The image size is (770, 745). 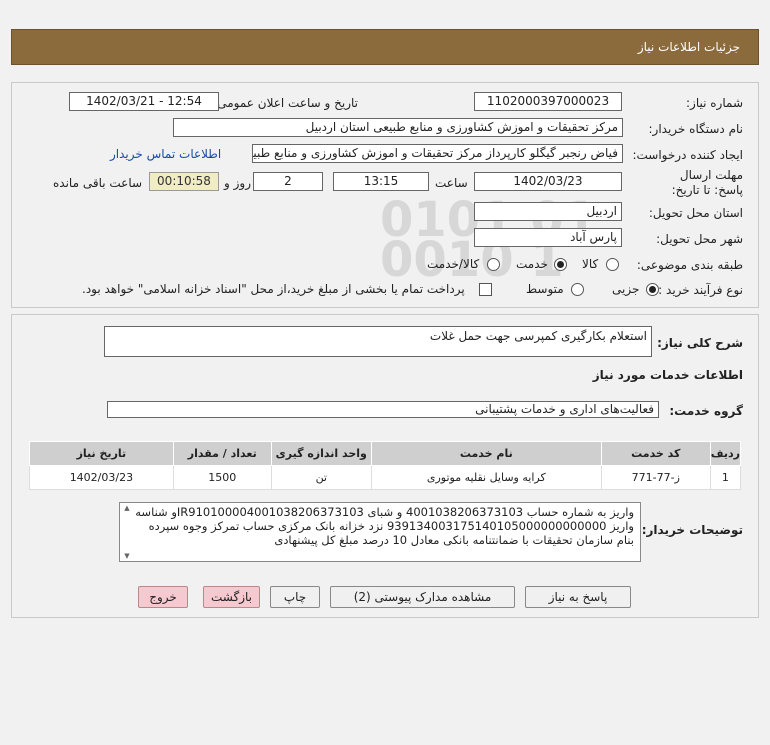 What do you see at coordinates (222, 477) in the screenshot?
I see `cell-qty: 1500` at bounding box center [222, 477].